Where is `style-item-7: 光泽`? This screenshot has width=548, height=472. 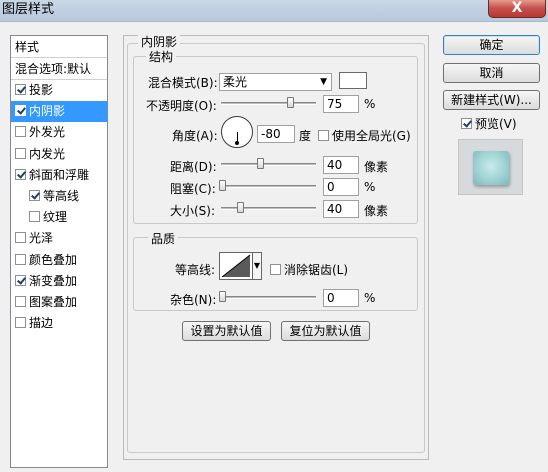 style-item-7: 光泽 is located at coordinates (59, 238).